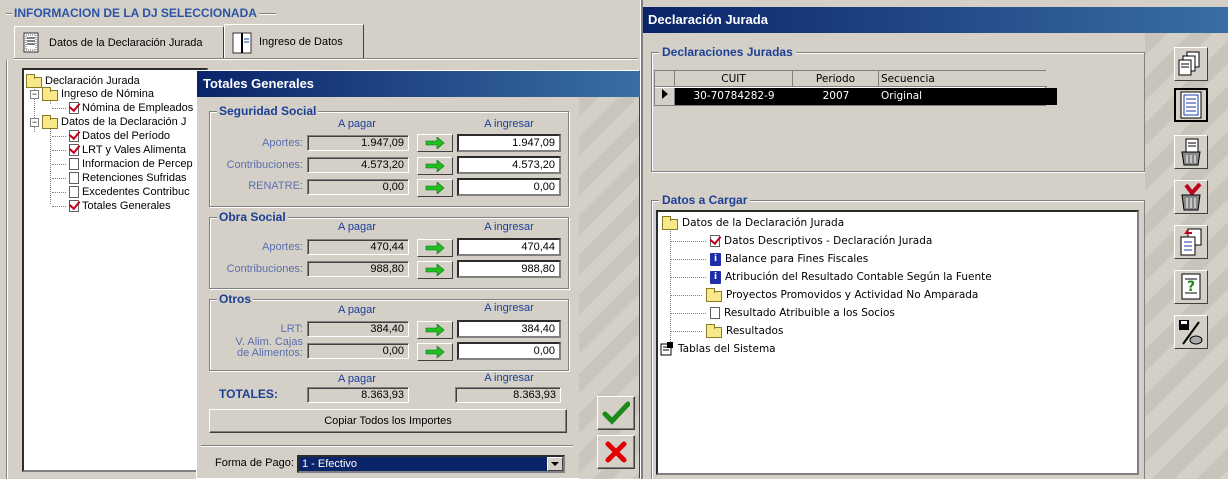  Describe the element at coordinates (124, 122) in the screenshot. I see `tree-item-label: Datos de la Declaración J` at that location.